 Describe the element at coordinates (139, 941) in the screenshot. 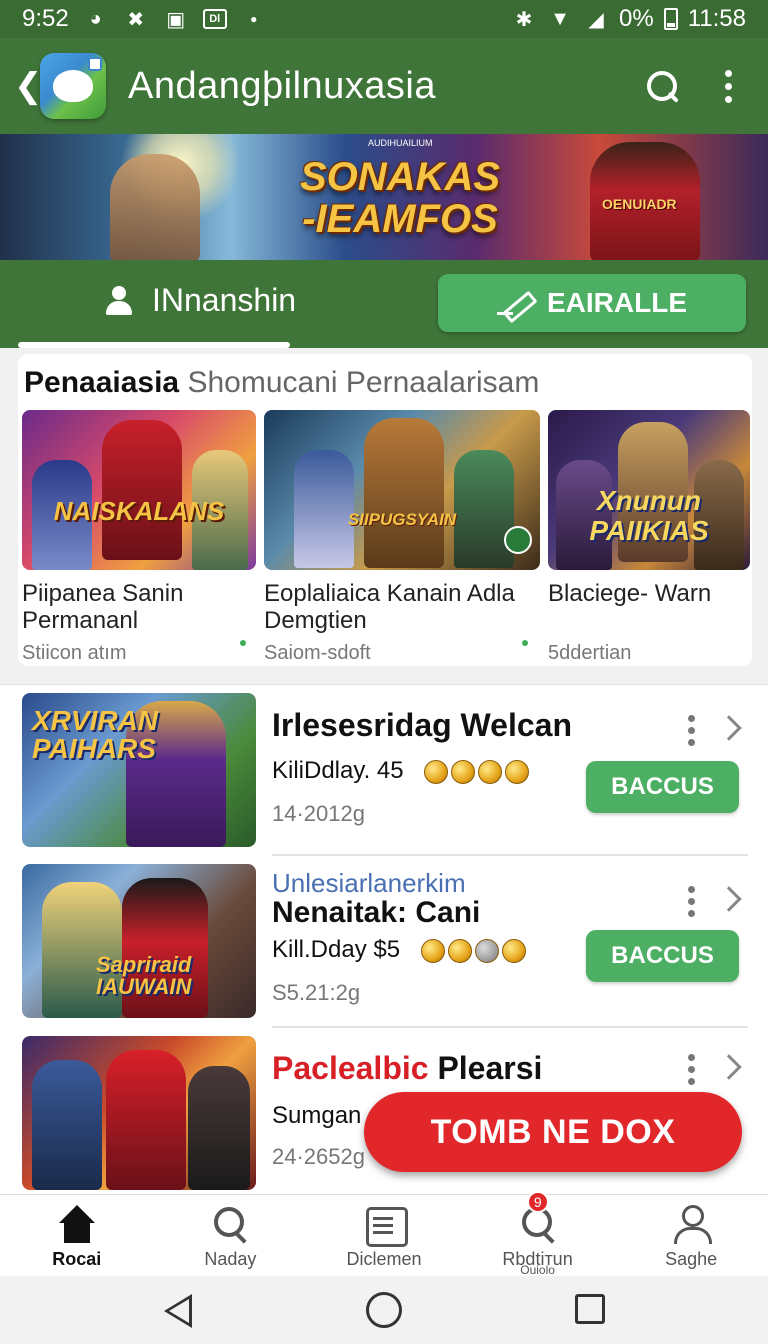

I see `list-item-image: Sapriraid IAUWAIN` at that location.